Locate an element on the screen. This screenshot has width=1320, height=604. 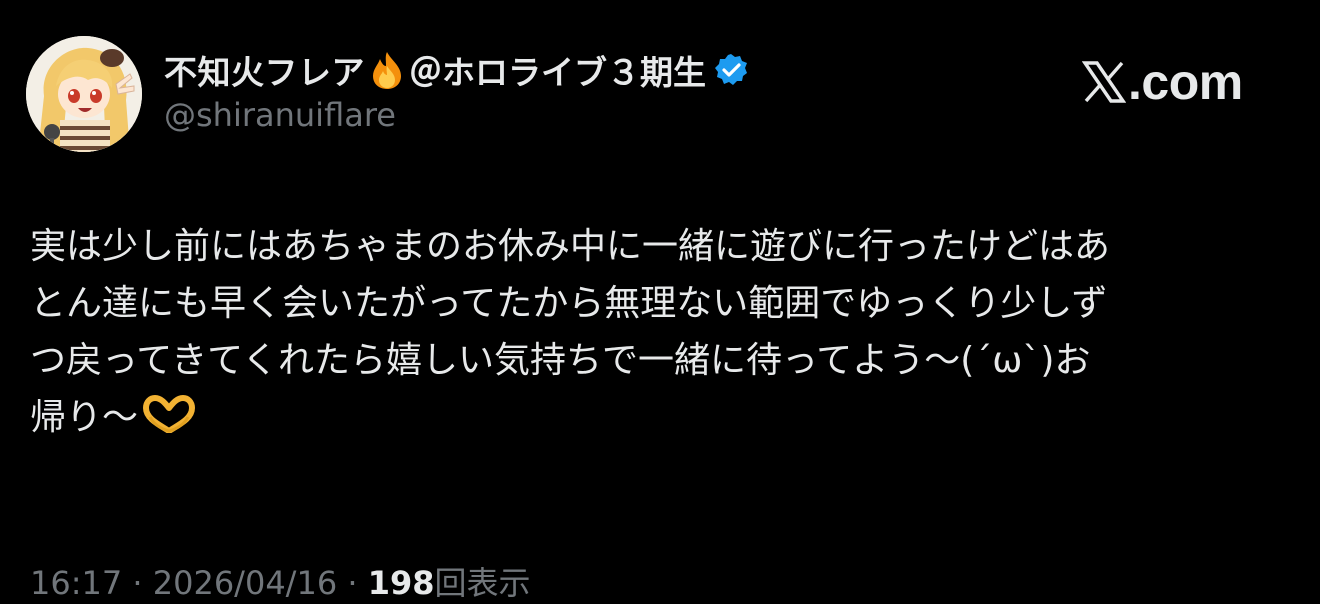
views-label: 回表示 is located at coordinates (482, 583).